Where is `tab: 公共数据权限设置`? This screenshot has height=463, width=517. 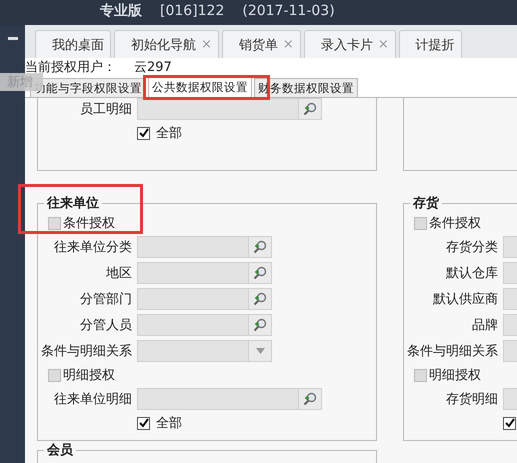
tab: 公共数据权限设置 is located at coordinates (200, 86).